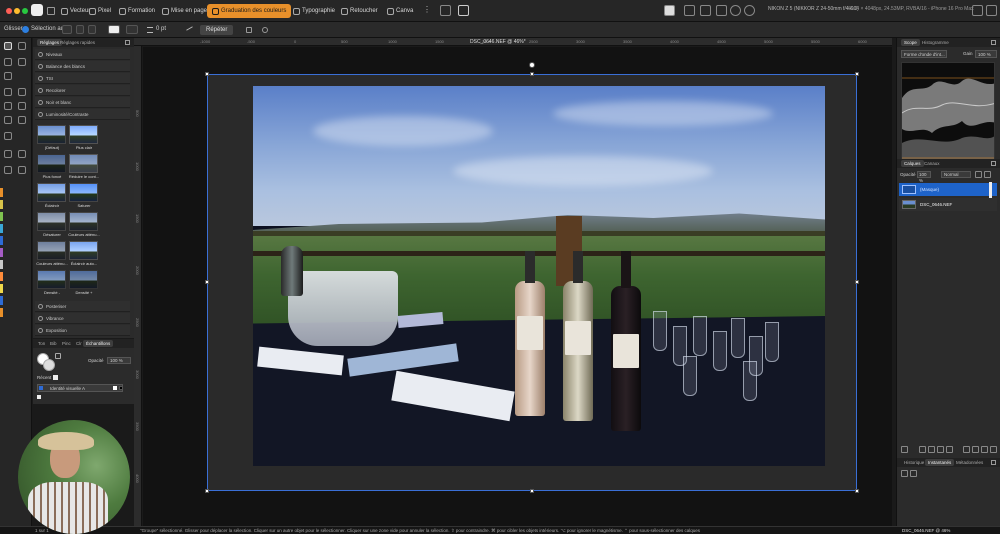  I want to click on tab-scope: Scope, so click(910, 42).